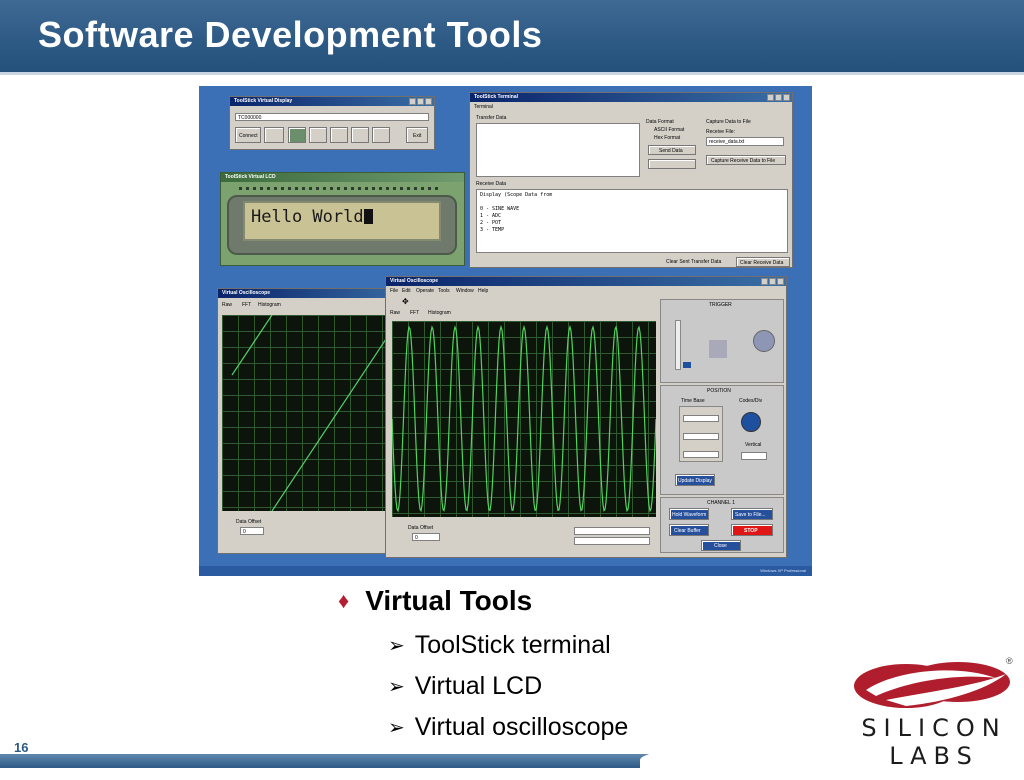 Image resolution: width=1024 pixels, height=780 pixels. I want to click on device-select: TC000000, so click(332, 117).